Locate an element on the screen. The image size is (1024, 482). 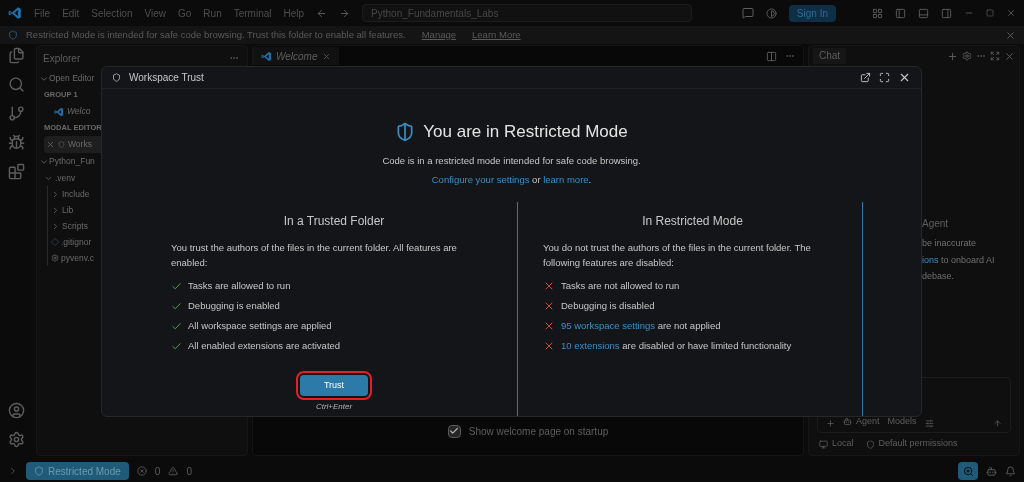
text: debase. is located at coordinates (938, 276).